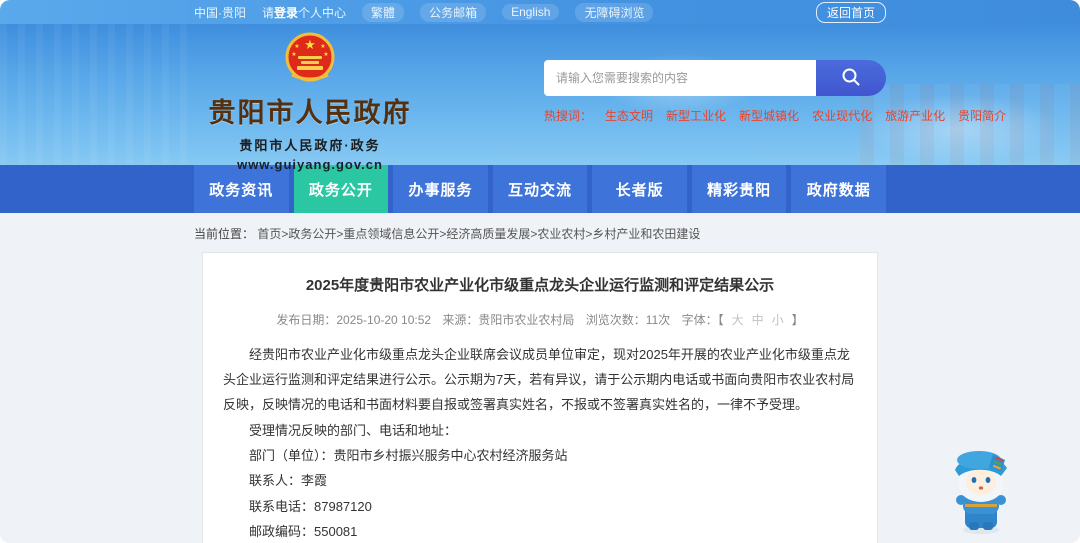  What do you see at coordinates (839, 189) in the screenshot?
I see `nav-item-zhengfu-shuju: 政府数据` at bounding box center [839, 189].